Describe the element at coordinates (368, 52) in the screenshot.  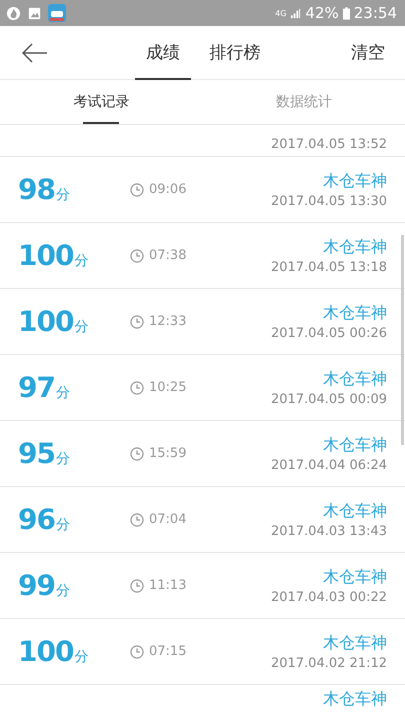
I see `clear-button: 清空` at that location.